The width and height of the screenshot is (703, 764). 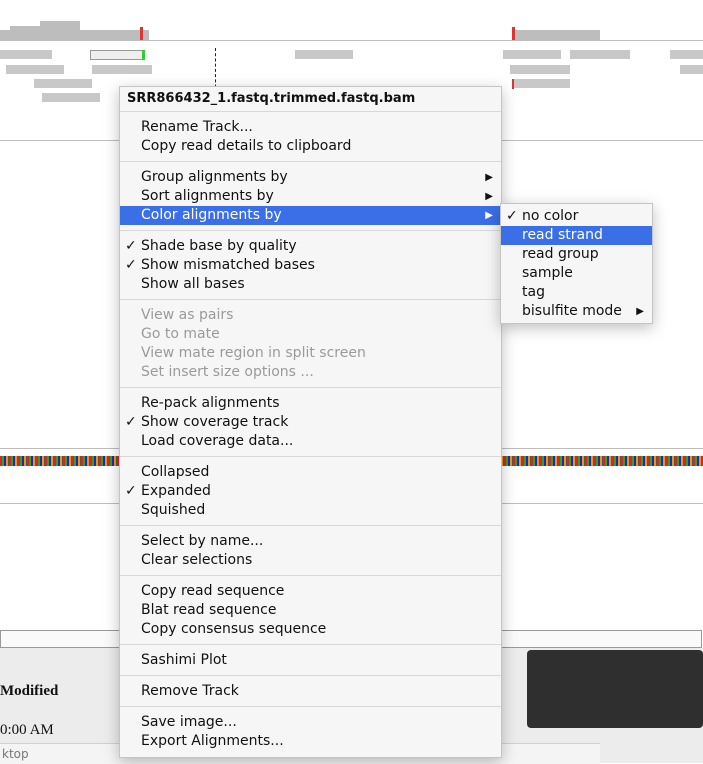 What do you see at coordinates (310, 196) in the screenshot?
I see `menu-item-sort-alignments-by: Sort alignments by ▶` at bounding box center [310, 196].